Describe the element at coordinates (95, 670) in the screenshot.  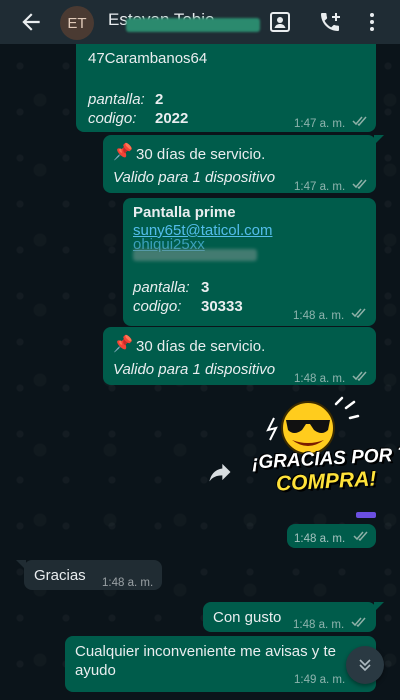
I see `message-line: ayudo` at that location.